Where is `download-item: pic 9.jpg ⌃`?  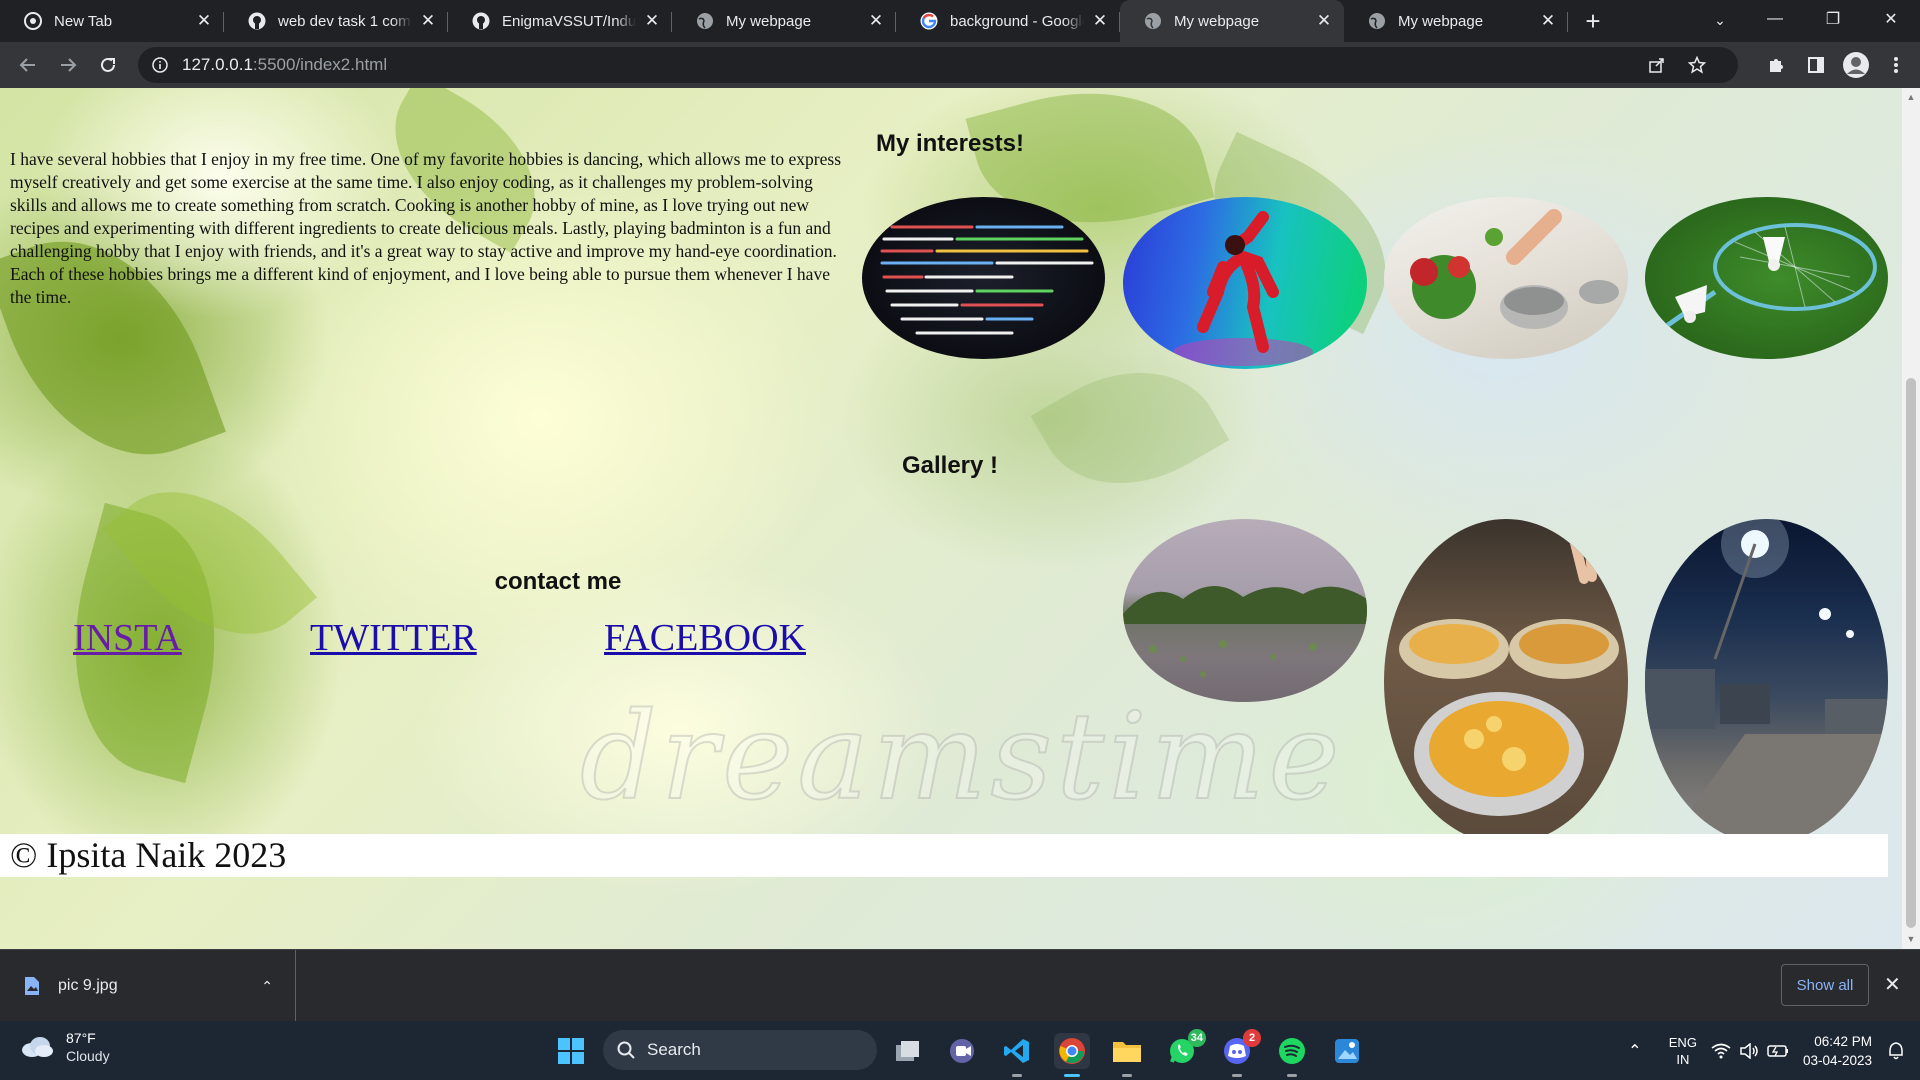 download-item: pic 9.jpg ⌃ is located at coordinates (148, 986).